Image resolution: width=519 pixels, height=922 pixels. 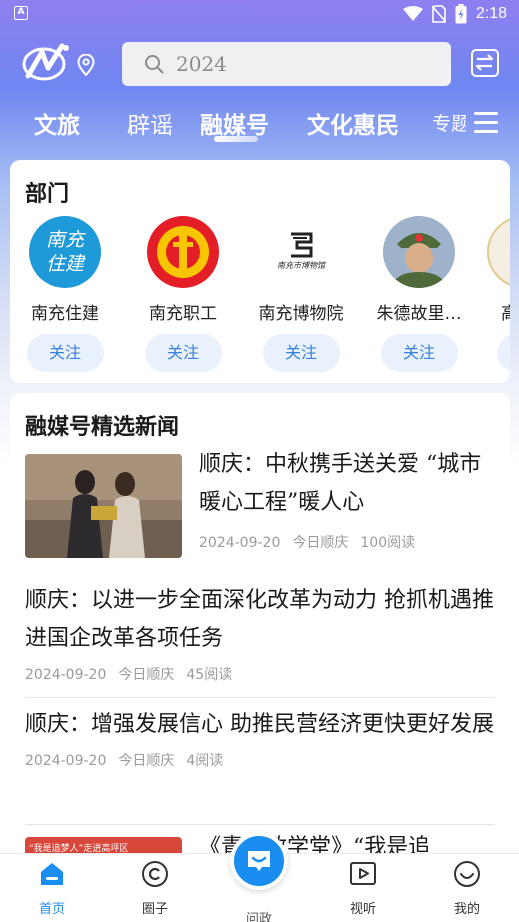 What do you see at coordinates (52, 888) in the screenshot?
I see `nav-home: 首页` at bounding box center [52, 888].